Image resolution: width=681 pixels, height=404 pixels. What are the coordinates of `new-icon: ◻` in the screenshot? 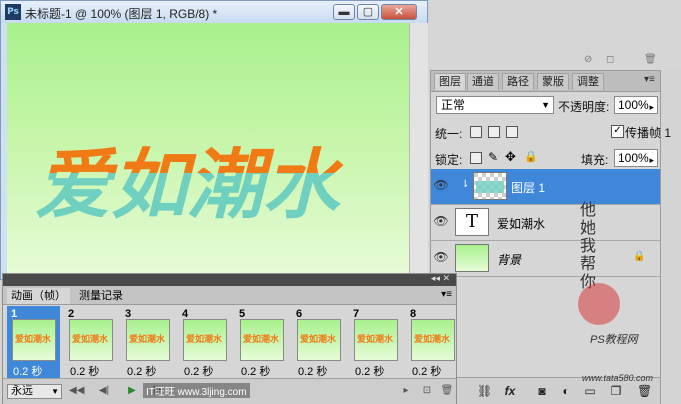 It's located at (613, 60).